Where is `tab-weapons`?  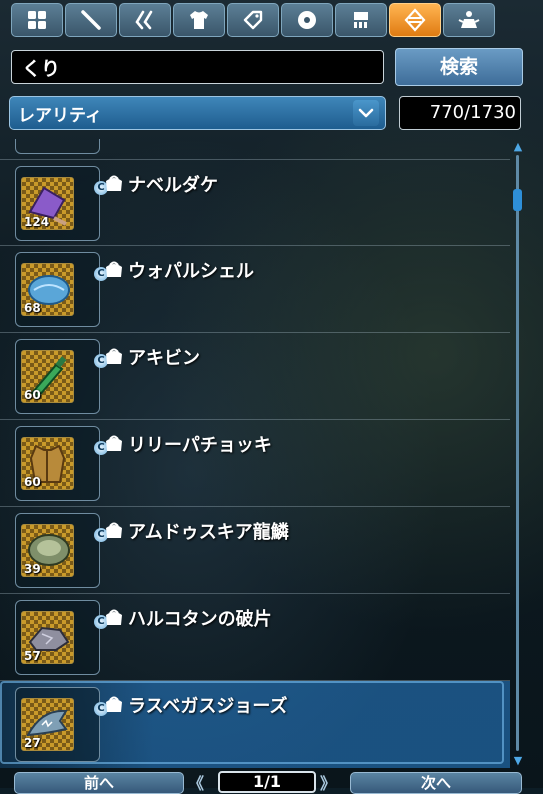
tab-weapons is located at coordinates (91, 20).